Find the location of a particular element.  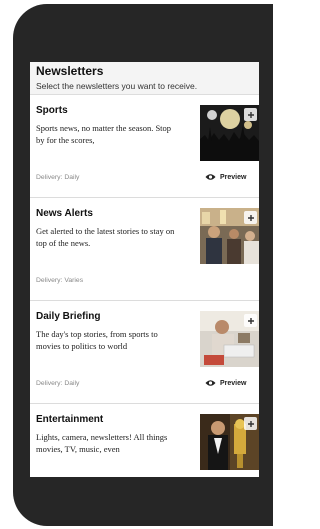

add-sports-button is located at coordinates (250, 114).